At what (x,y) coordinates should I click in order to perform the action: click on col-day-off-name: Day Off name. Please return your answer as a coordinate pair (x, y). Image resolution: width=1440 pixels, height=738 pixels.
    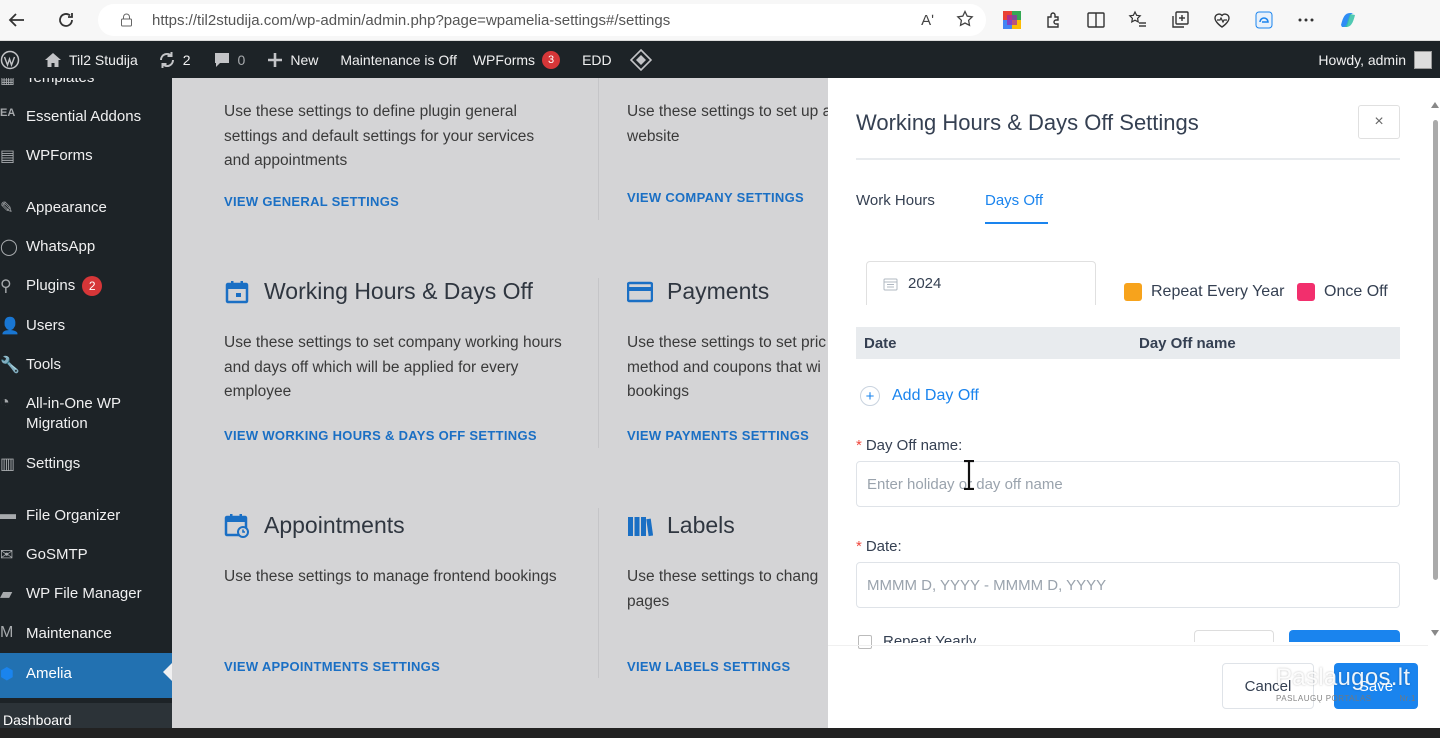
    Looking at the image, I should click on (1187, 343).